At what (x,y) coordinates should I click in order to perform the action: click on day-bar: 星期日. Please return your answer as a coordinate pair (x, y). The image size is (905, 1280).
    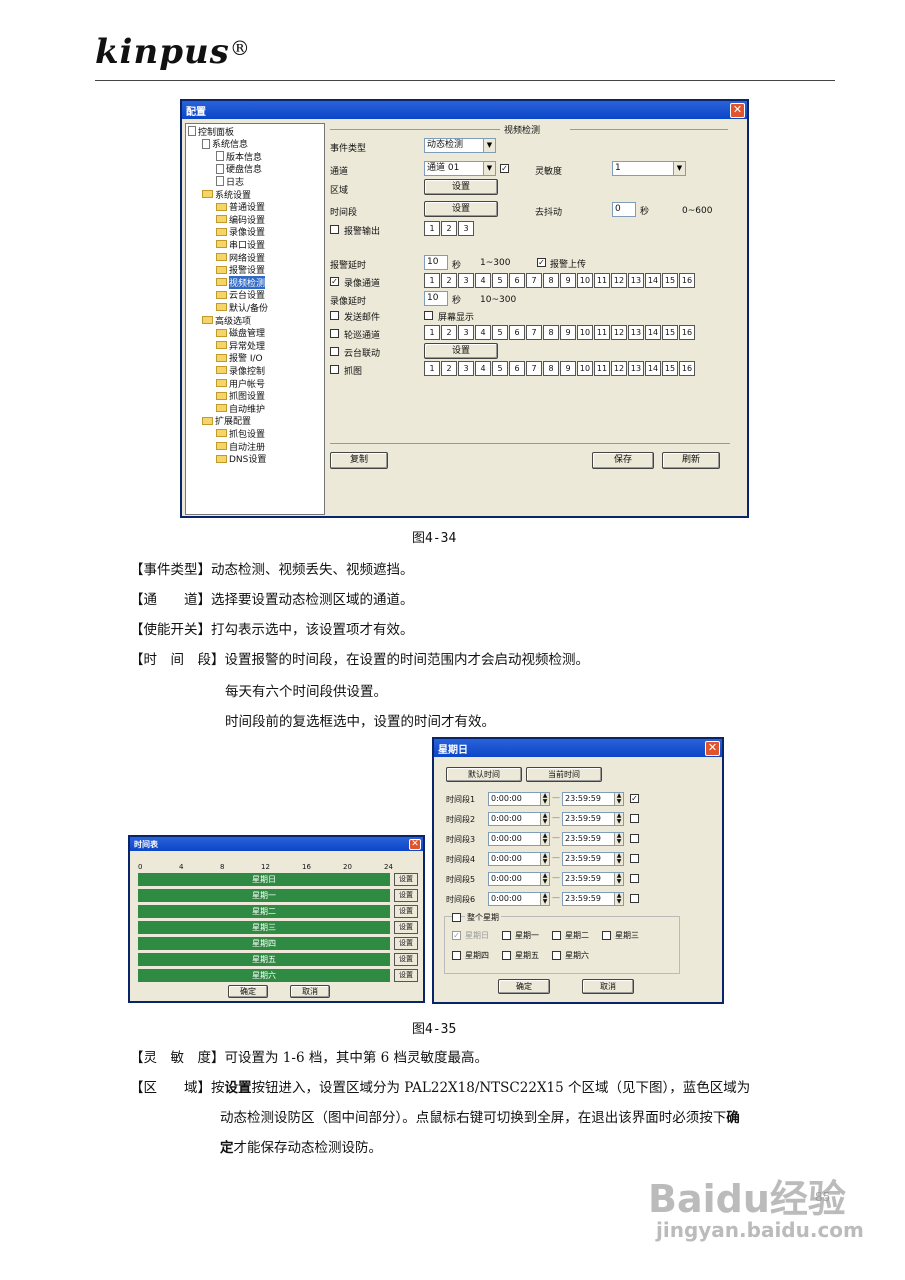
    Looking at the image, I should click on (264, 879).